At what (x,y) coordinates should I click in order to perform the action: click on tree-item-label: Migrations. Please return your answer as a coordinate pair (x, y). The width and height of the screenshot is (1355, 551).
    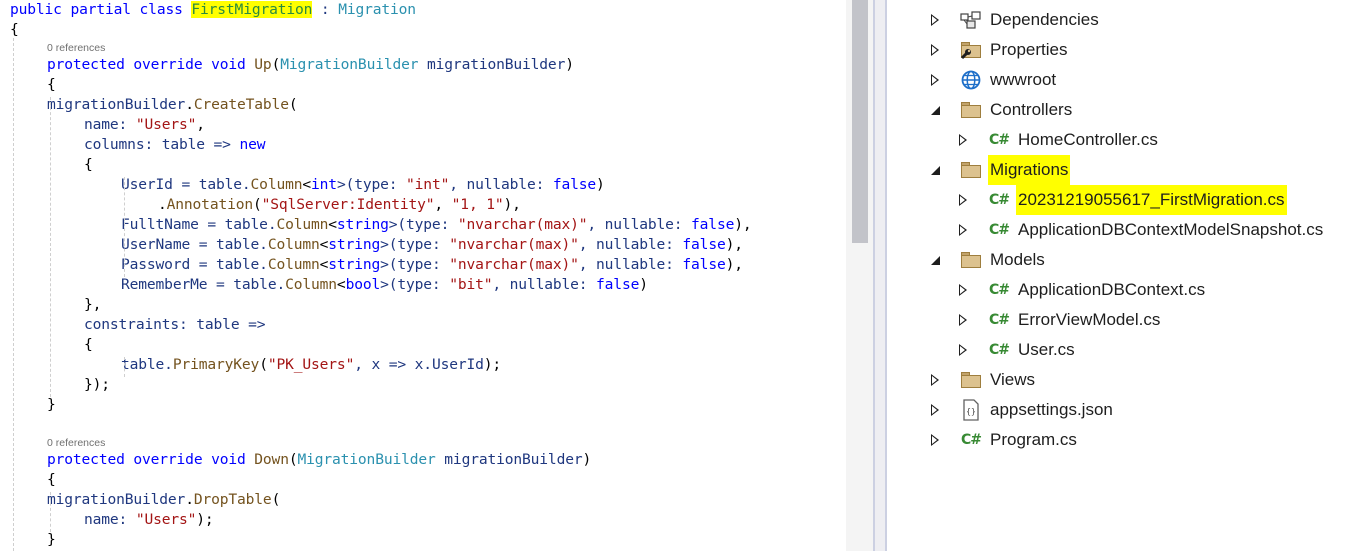
    Looking at the image, I should click on (1029, 170).